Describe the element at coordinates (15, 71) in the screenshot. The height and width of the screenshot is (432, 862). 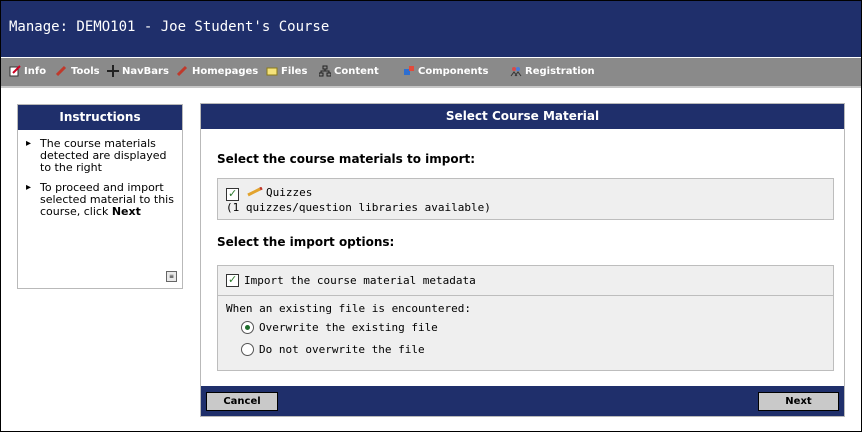
I see `edit-icon` at that location.